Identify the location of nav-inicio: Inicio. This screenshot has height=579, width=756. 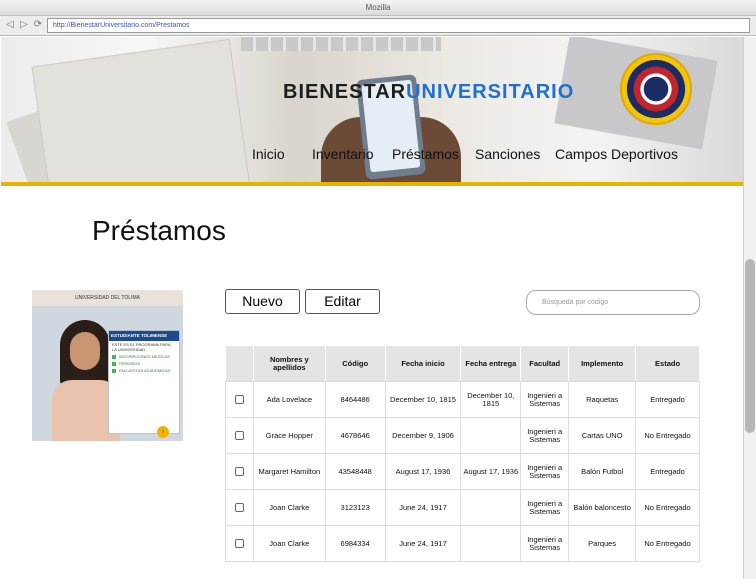
(268, 154).